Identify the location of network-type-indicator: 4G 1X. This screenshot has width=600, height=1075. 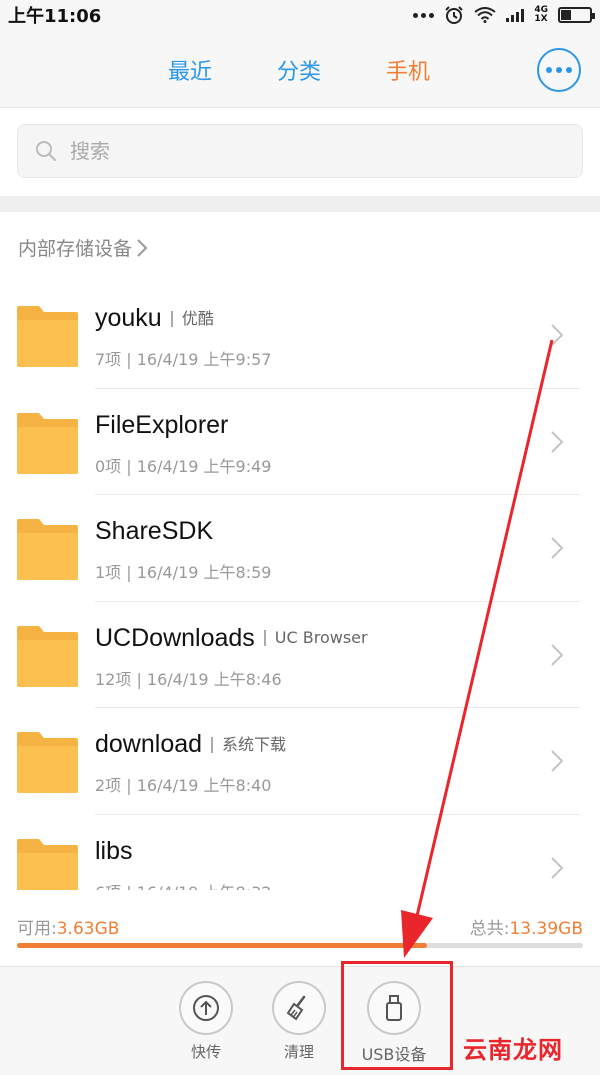
(541, 15).